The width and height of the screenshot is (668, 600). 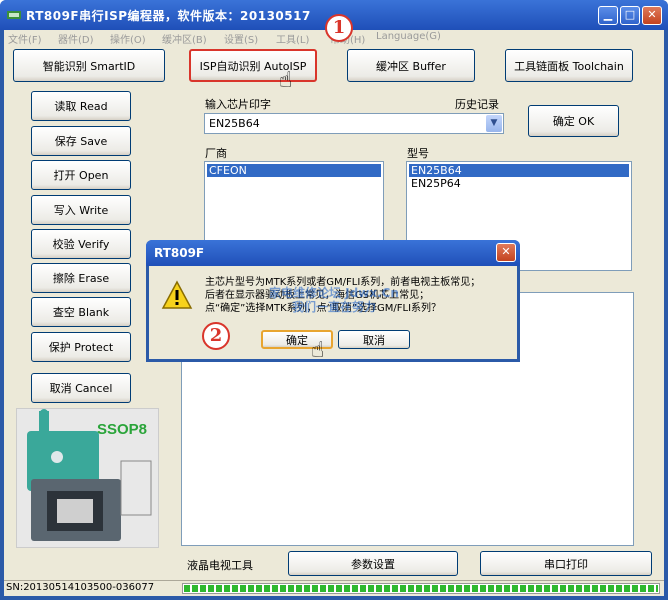 What do you see at coordinates (179, 253) in the screenshot?
I see `dialog-title: RT809F` at bounding box center [179, 253].